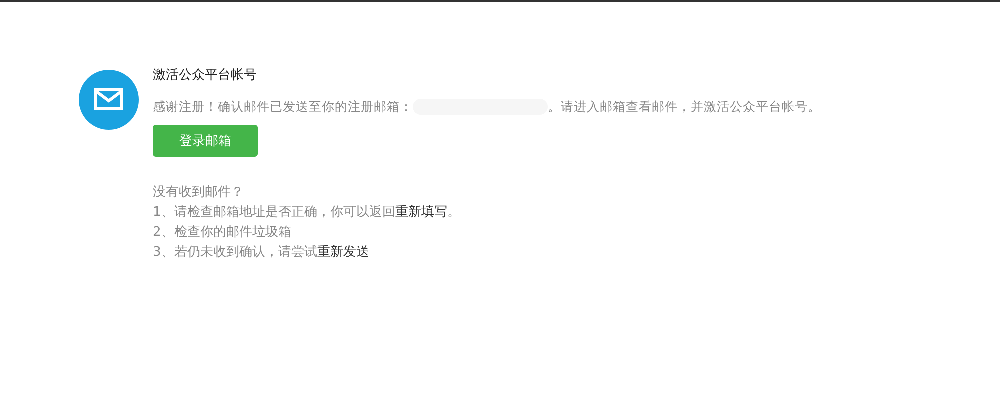 This screenshot has height=414, width=1000. I want to click on help-text: 1、请检查邮箱地址是否正确，你可以返回, so click(274, 212).